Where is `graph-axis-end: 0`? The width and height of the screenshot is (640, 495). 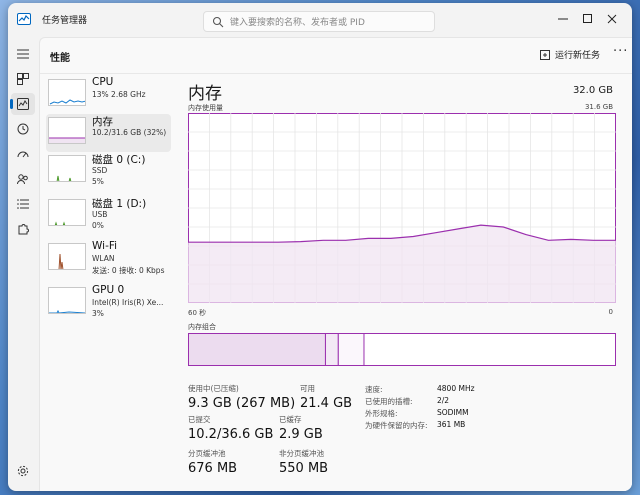
graph-axis-end: 0 is located at coordinates (610, 312).